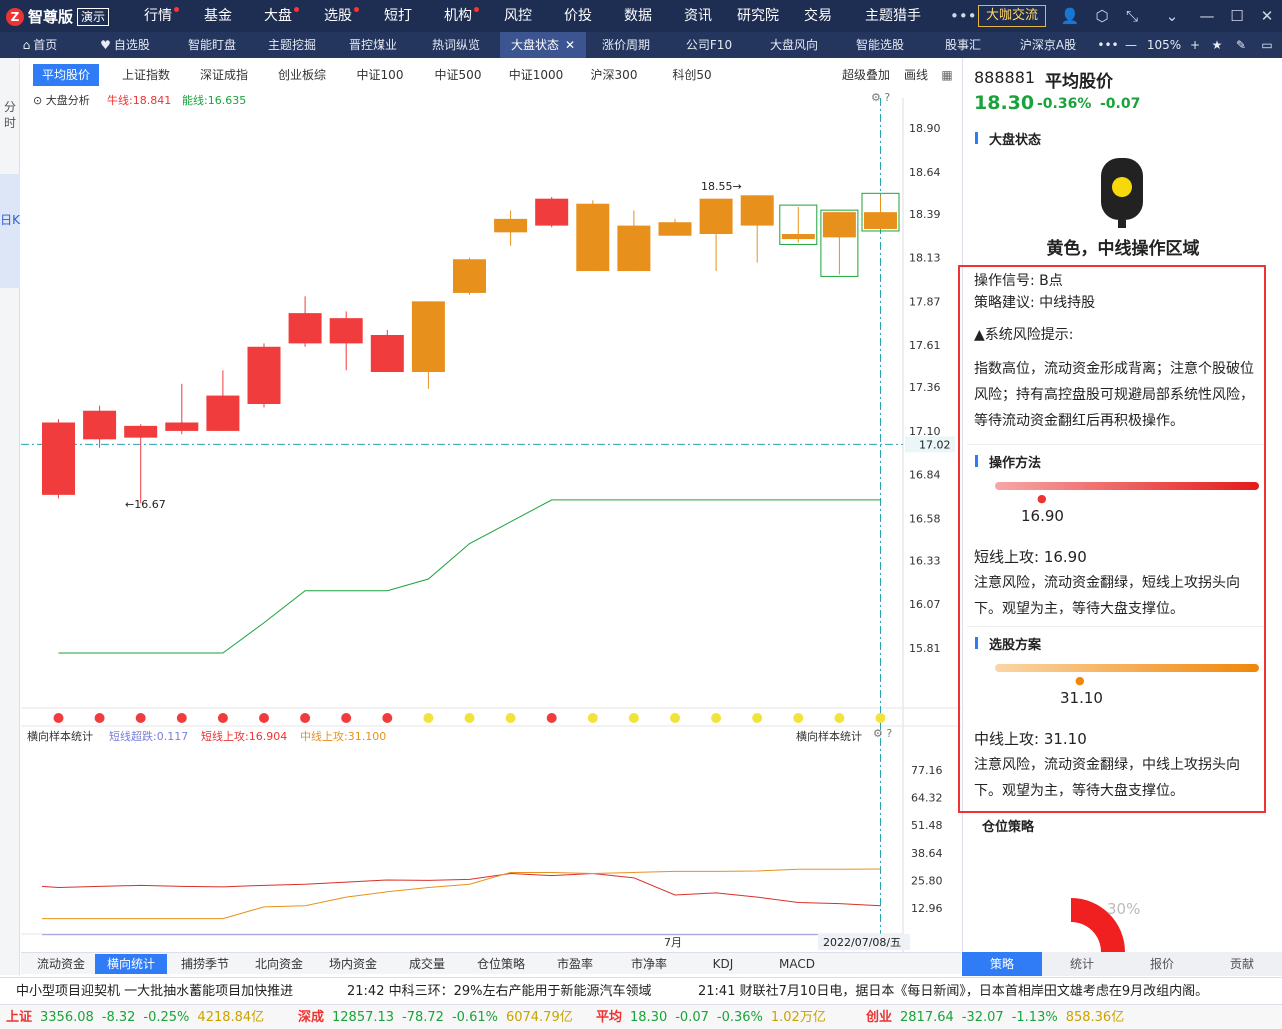 Image resolution: width=1282 pixels, height=1029 pixels. What do you see at coordinates (709, 45) in the screenshot?
I see `tab-8: 公司F10` at bounding box center [709, 45].